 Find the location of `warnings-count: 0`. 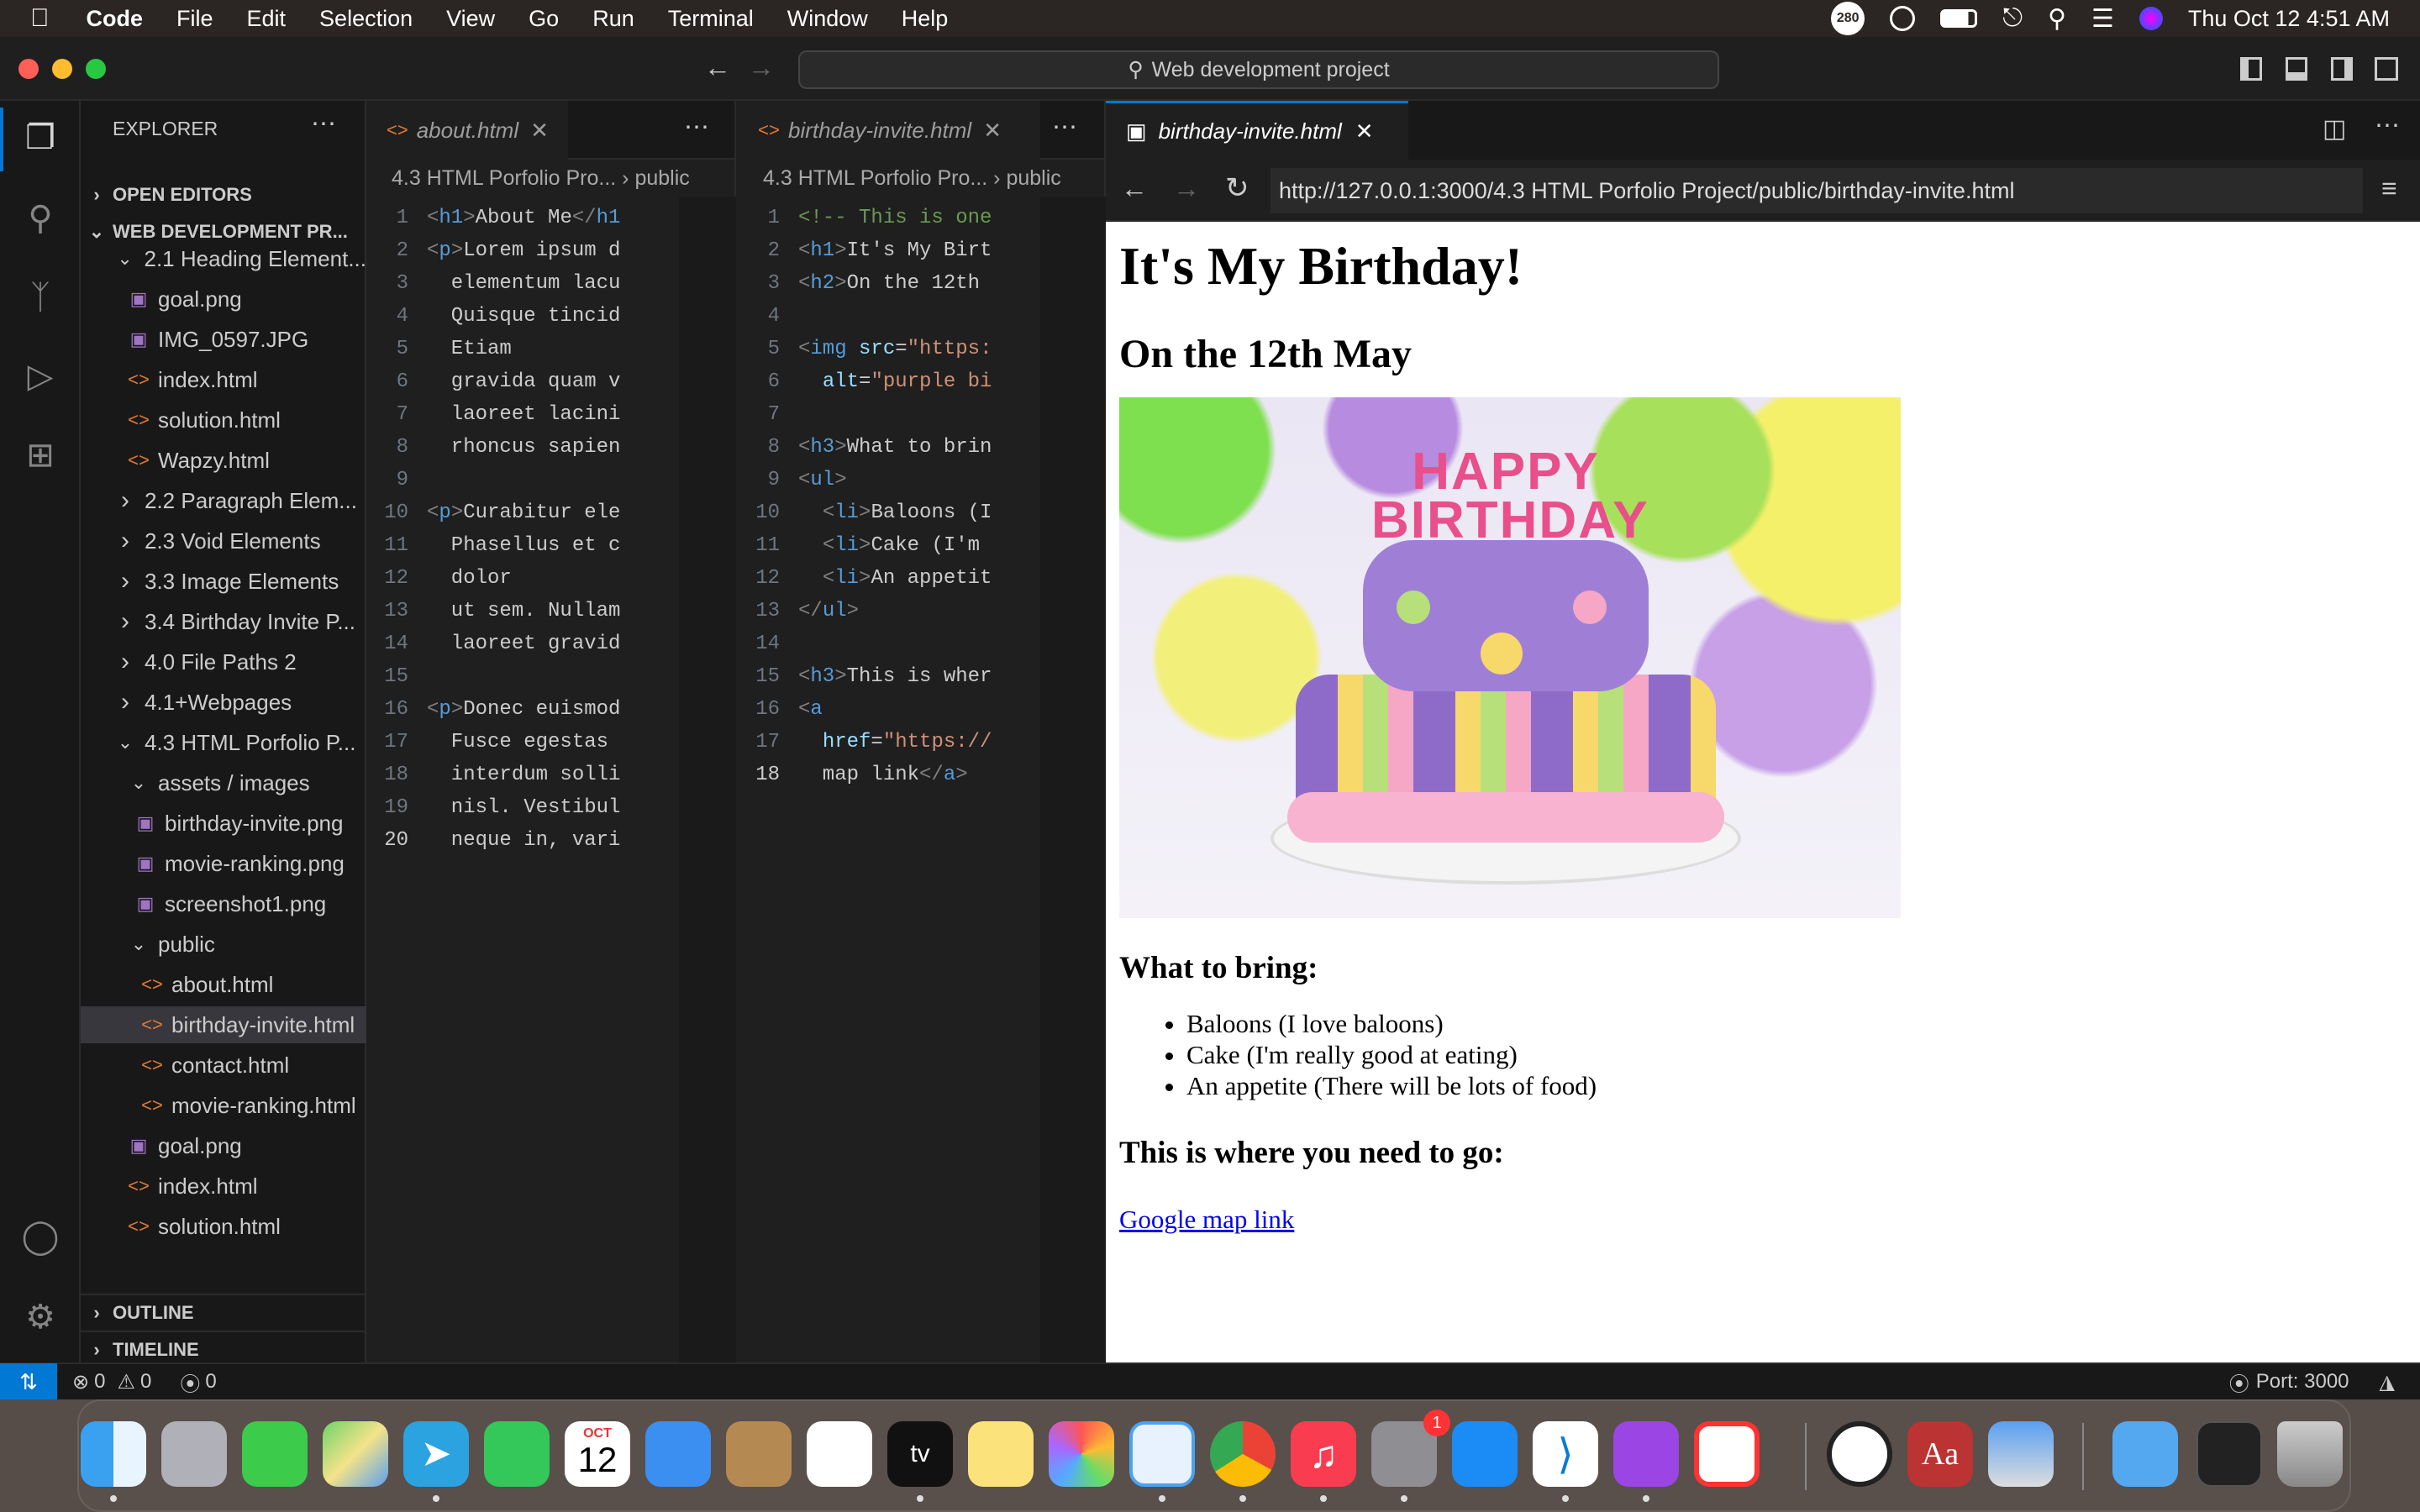

warnings-count: 0 is located at coordinates (146, 1382).